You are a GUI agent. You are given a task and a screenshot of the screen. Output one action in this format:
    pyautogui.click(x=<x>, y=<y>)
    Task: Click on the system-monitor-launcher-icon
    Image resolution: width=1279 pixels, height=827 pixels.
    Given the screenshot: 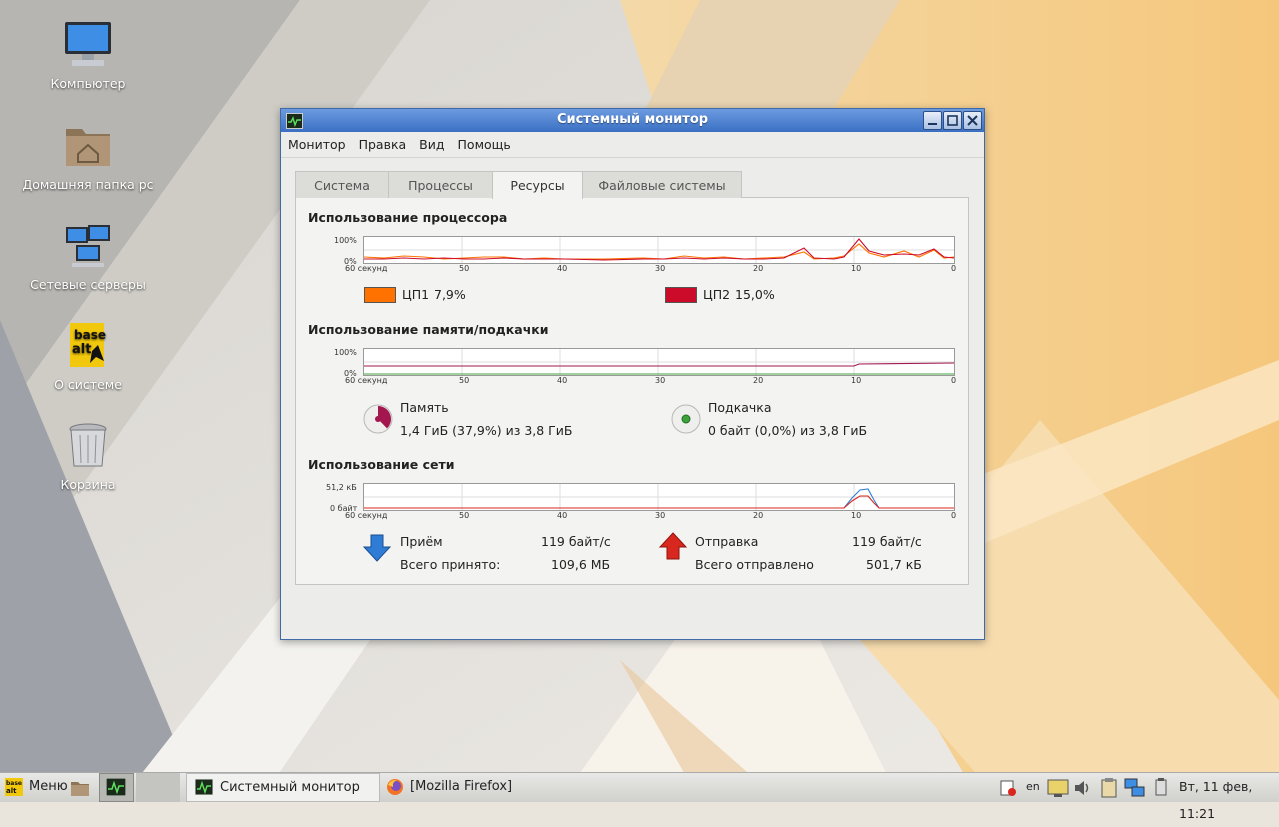 What is the action you would take?
    pyautogui.click(x=116, y=787)
    